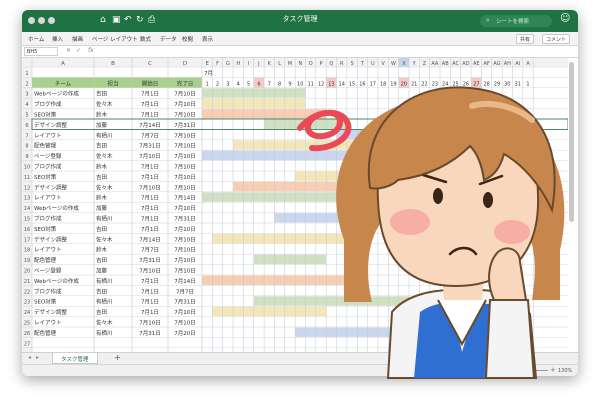 The height and width of the screenshot is (404, 600). I want to click on right-cheek, so click(512, 232).